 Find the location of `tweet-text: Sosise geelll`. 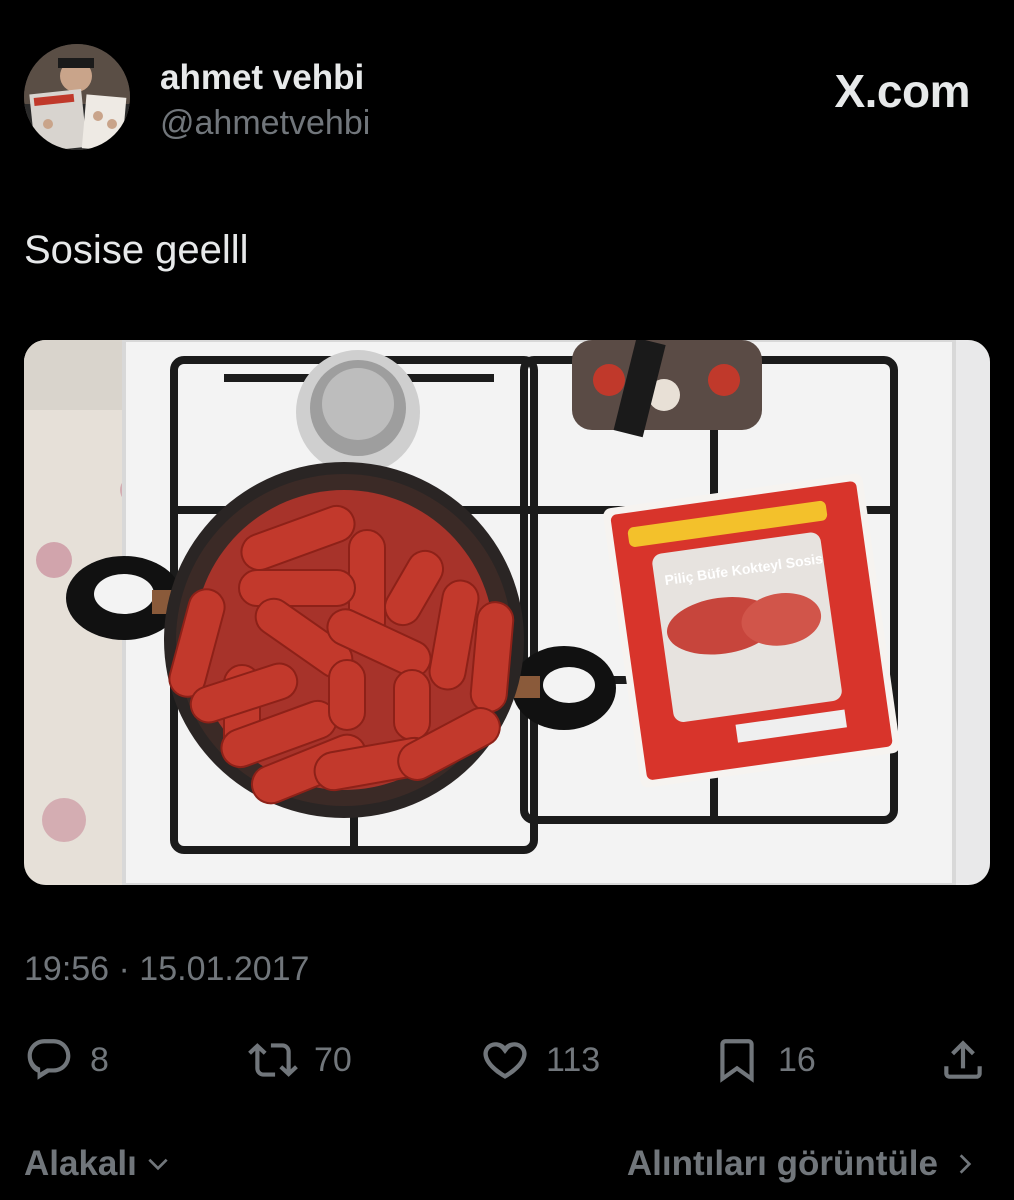

tweet-text: Sosise geelll is located at coordinates (136, 250).